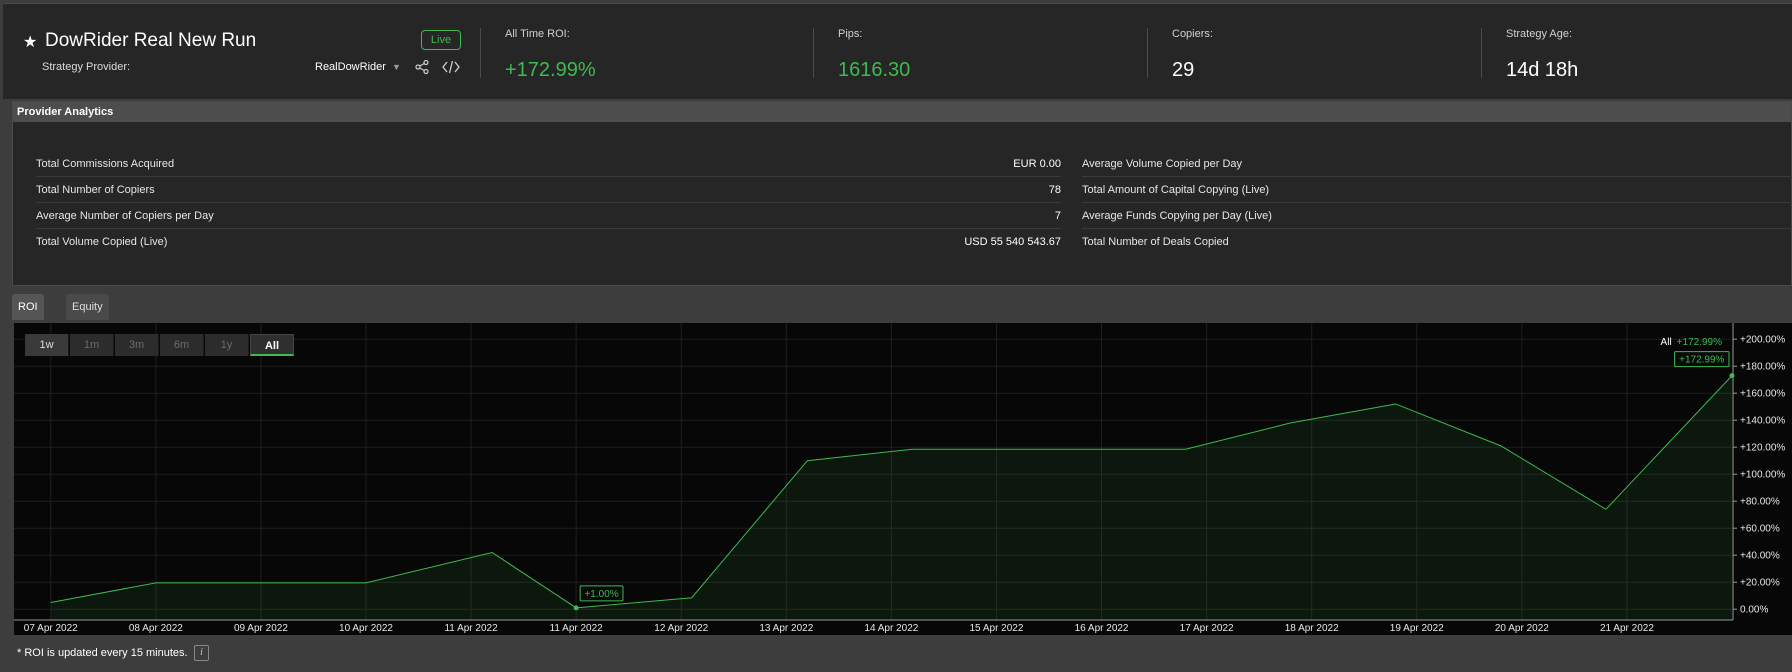 The width and height of the screenshot is (1792, 672). Describe the element at coordinates (1760, 556) in the screenshot. I see `y-tick-label: +40.00%` at that location.